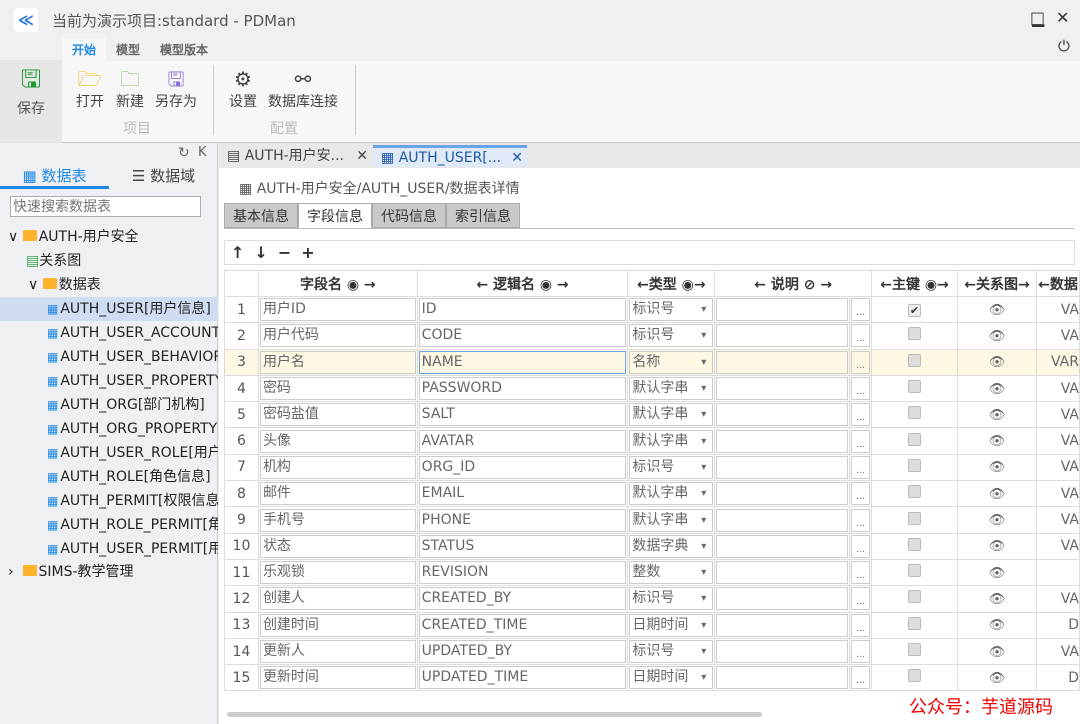 The image size is (1080, 724). What do you see at coordinates (337, 573) in the screenshot?
I see `field-name-input: 乐观锁` at bounding box center [337, 573].